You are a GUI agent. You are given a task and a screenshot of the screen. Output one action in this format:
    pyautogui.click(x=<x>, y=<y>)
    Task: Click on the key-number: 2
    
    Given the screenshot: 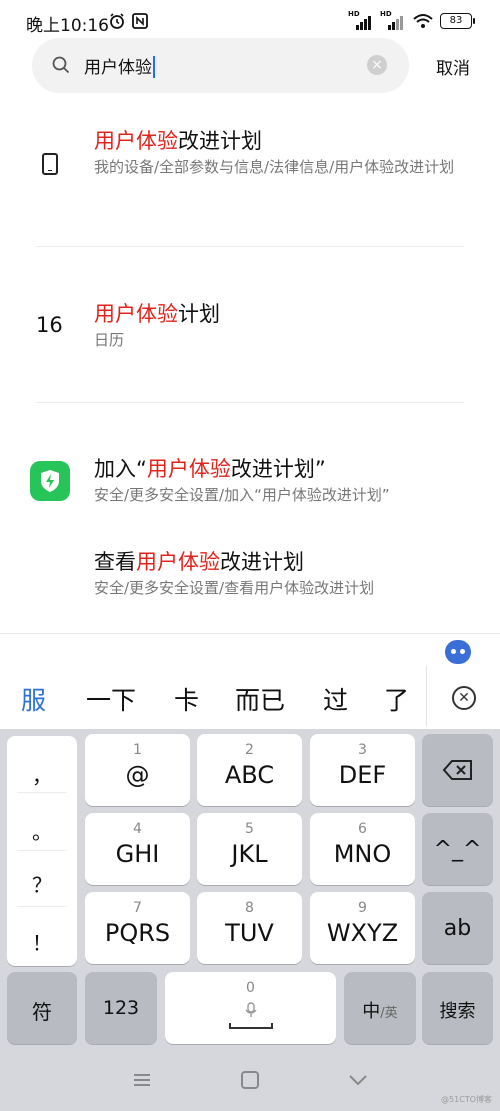 What is the action you would take?
    pyautogui.click(x=249, y=750)
    